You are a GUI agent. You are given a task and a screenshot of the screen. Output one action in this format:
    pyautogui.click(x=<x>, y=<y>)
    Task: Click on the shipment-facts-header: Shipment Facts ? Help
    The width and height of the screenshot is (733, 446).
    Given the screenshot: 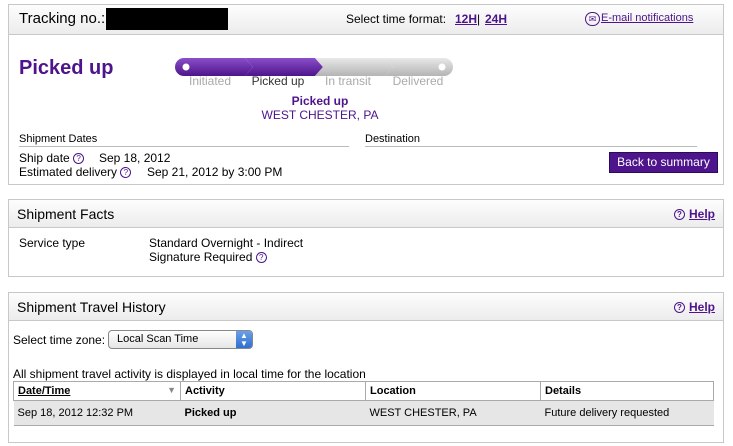 What is the action you would take?
    pyautogui.click(x=366, y=214)
    